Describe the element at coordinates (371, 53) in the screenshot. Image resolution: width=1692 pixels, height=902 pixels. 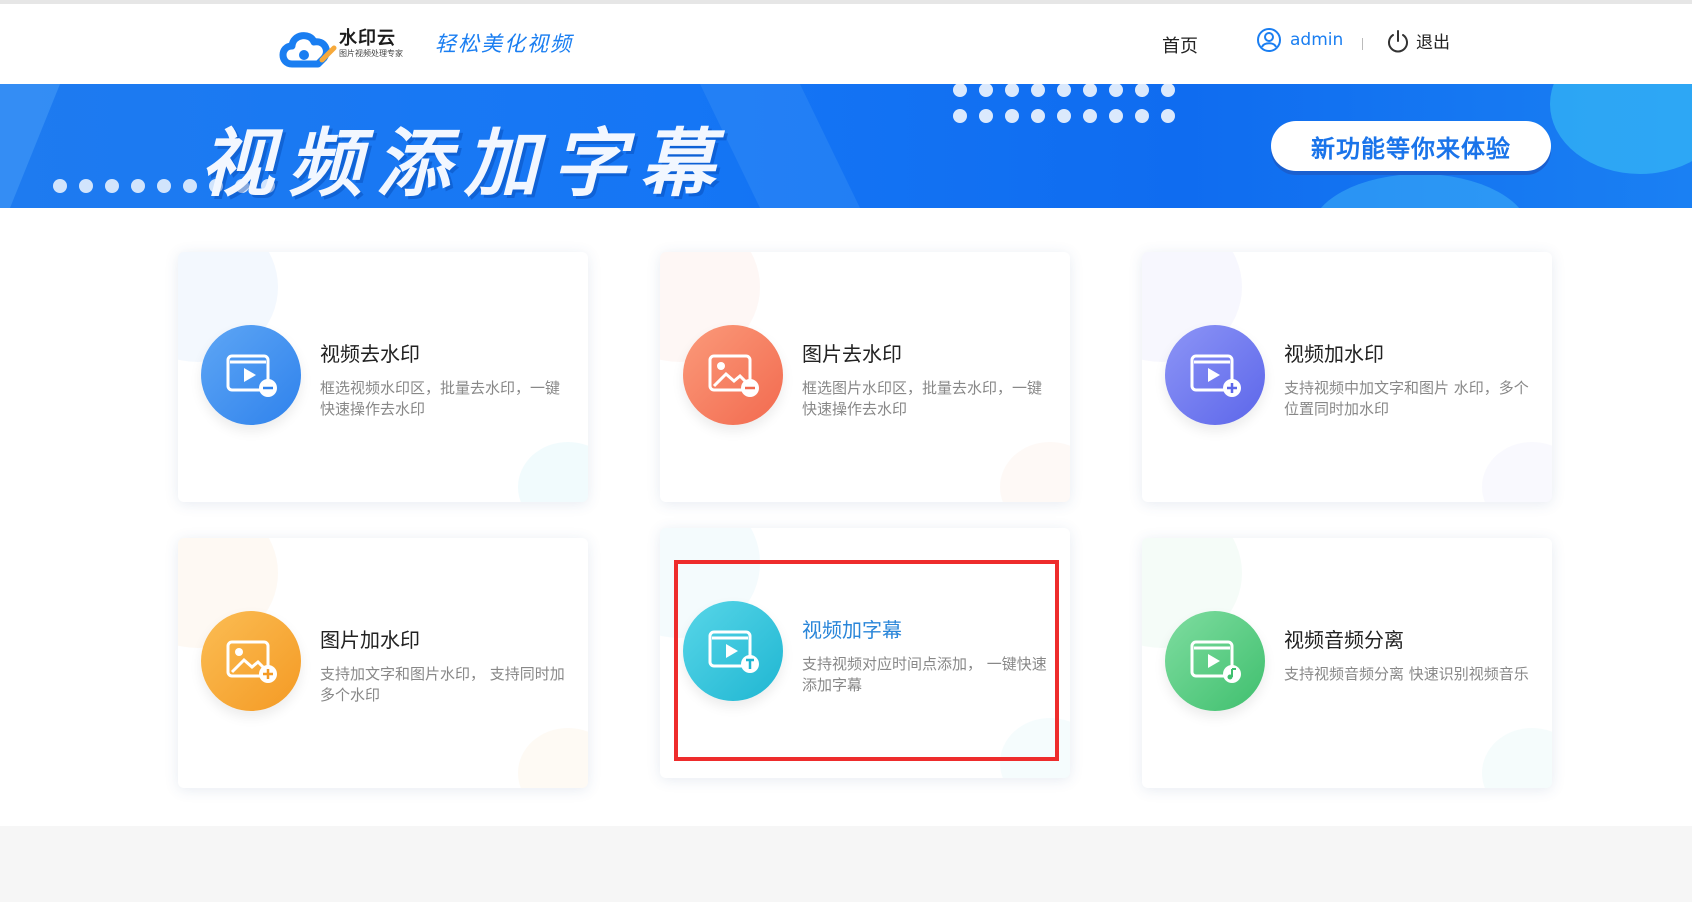
I see `logo-subtitle: 图片视频处理专家` at that location.